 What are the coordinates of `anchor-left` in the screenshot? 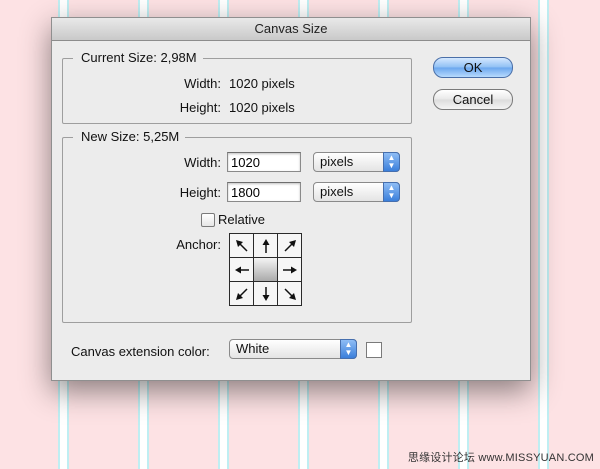 It's located at (241, 269).